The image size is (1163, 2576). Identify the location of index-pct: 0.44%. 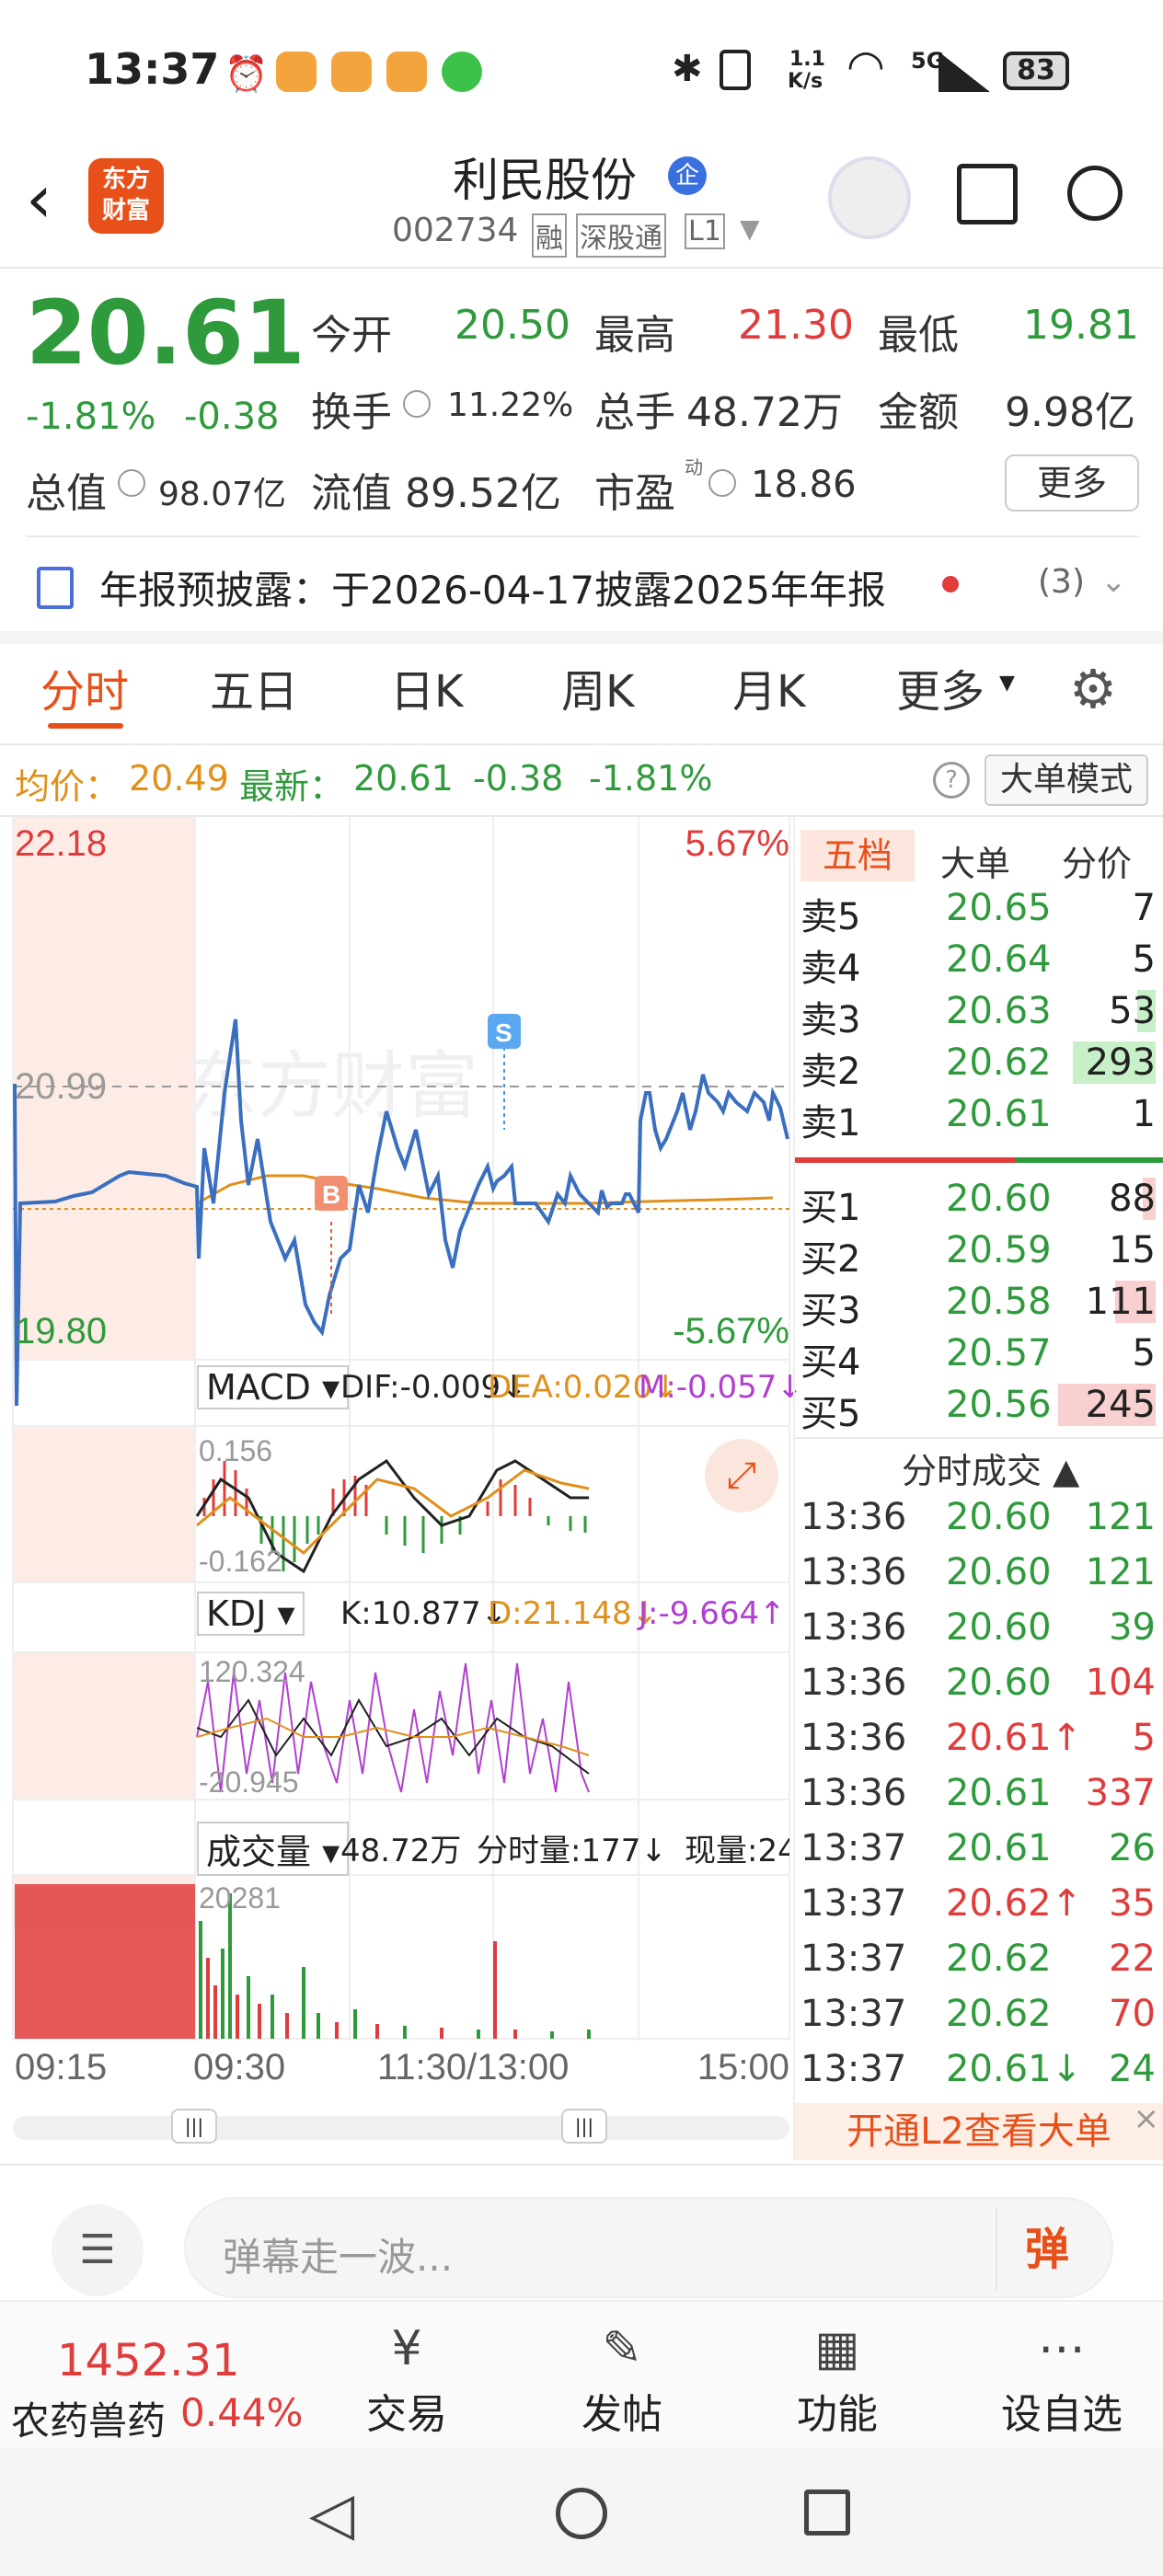
(242, 2412).